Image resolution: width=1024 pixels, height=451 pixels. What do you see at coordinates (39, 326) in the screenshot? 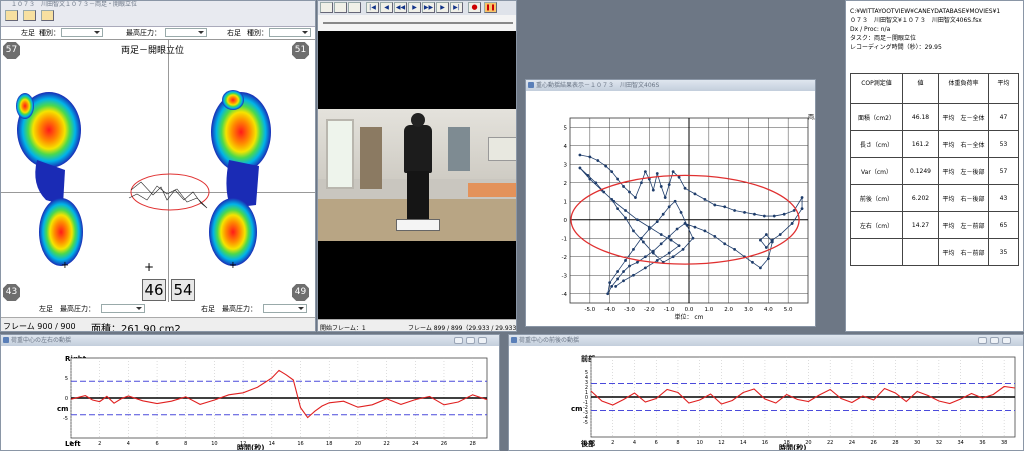
I see `frame-status: フレーム 900 / 900` at bounding box center [39, 326].